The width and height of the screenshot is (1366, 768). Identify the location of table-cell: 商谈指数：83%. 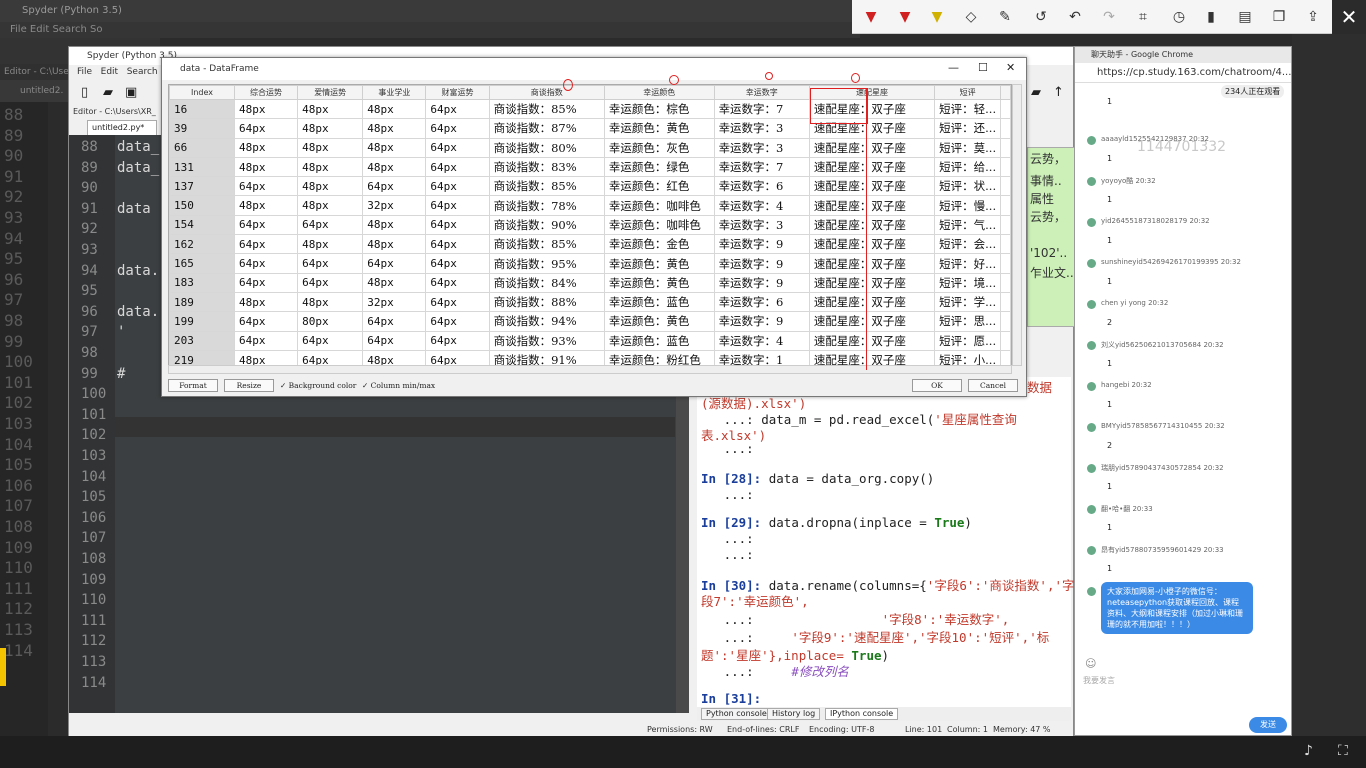
(546, 167).